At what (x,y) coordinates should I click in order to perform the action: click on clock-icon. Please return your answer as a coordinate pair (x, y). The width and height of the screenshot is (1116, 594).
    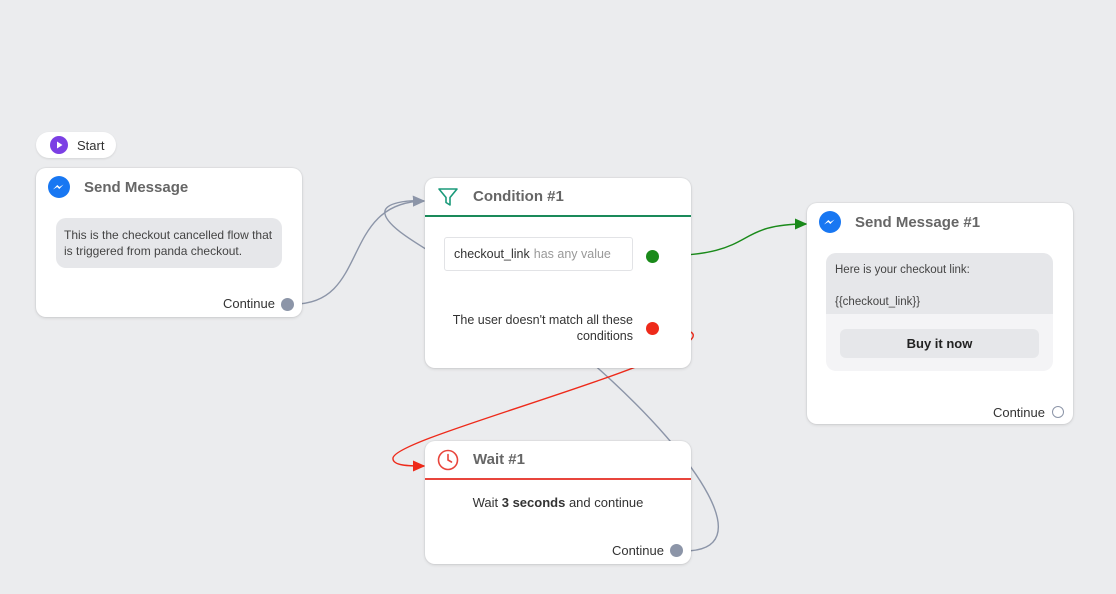
    Looking at the image, I should click on (448, 460).